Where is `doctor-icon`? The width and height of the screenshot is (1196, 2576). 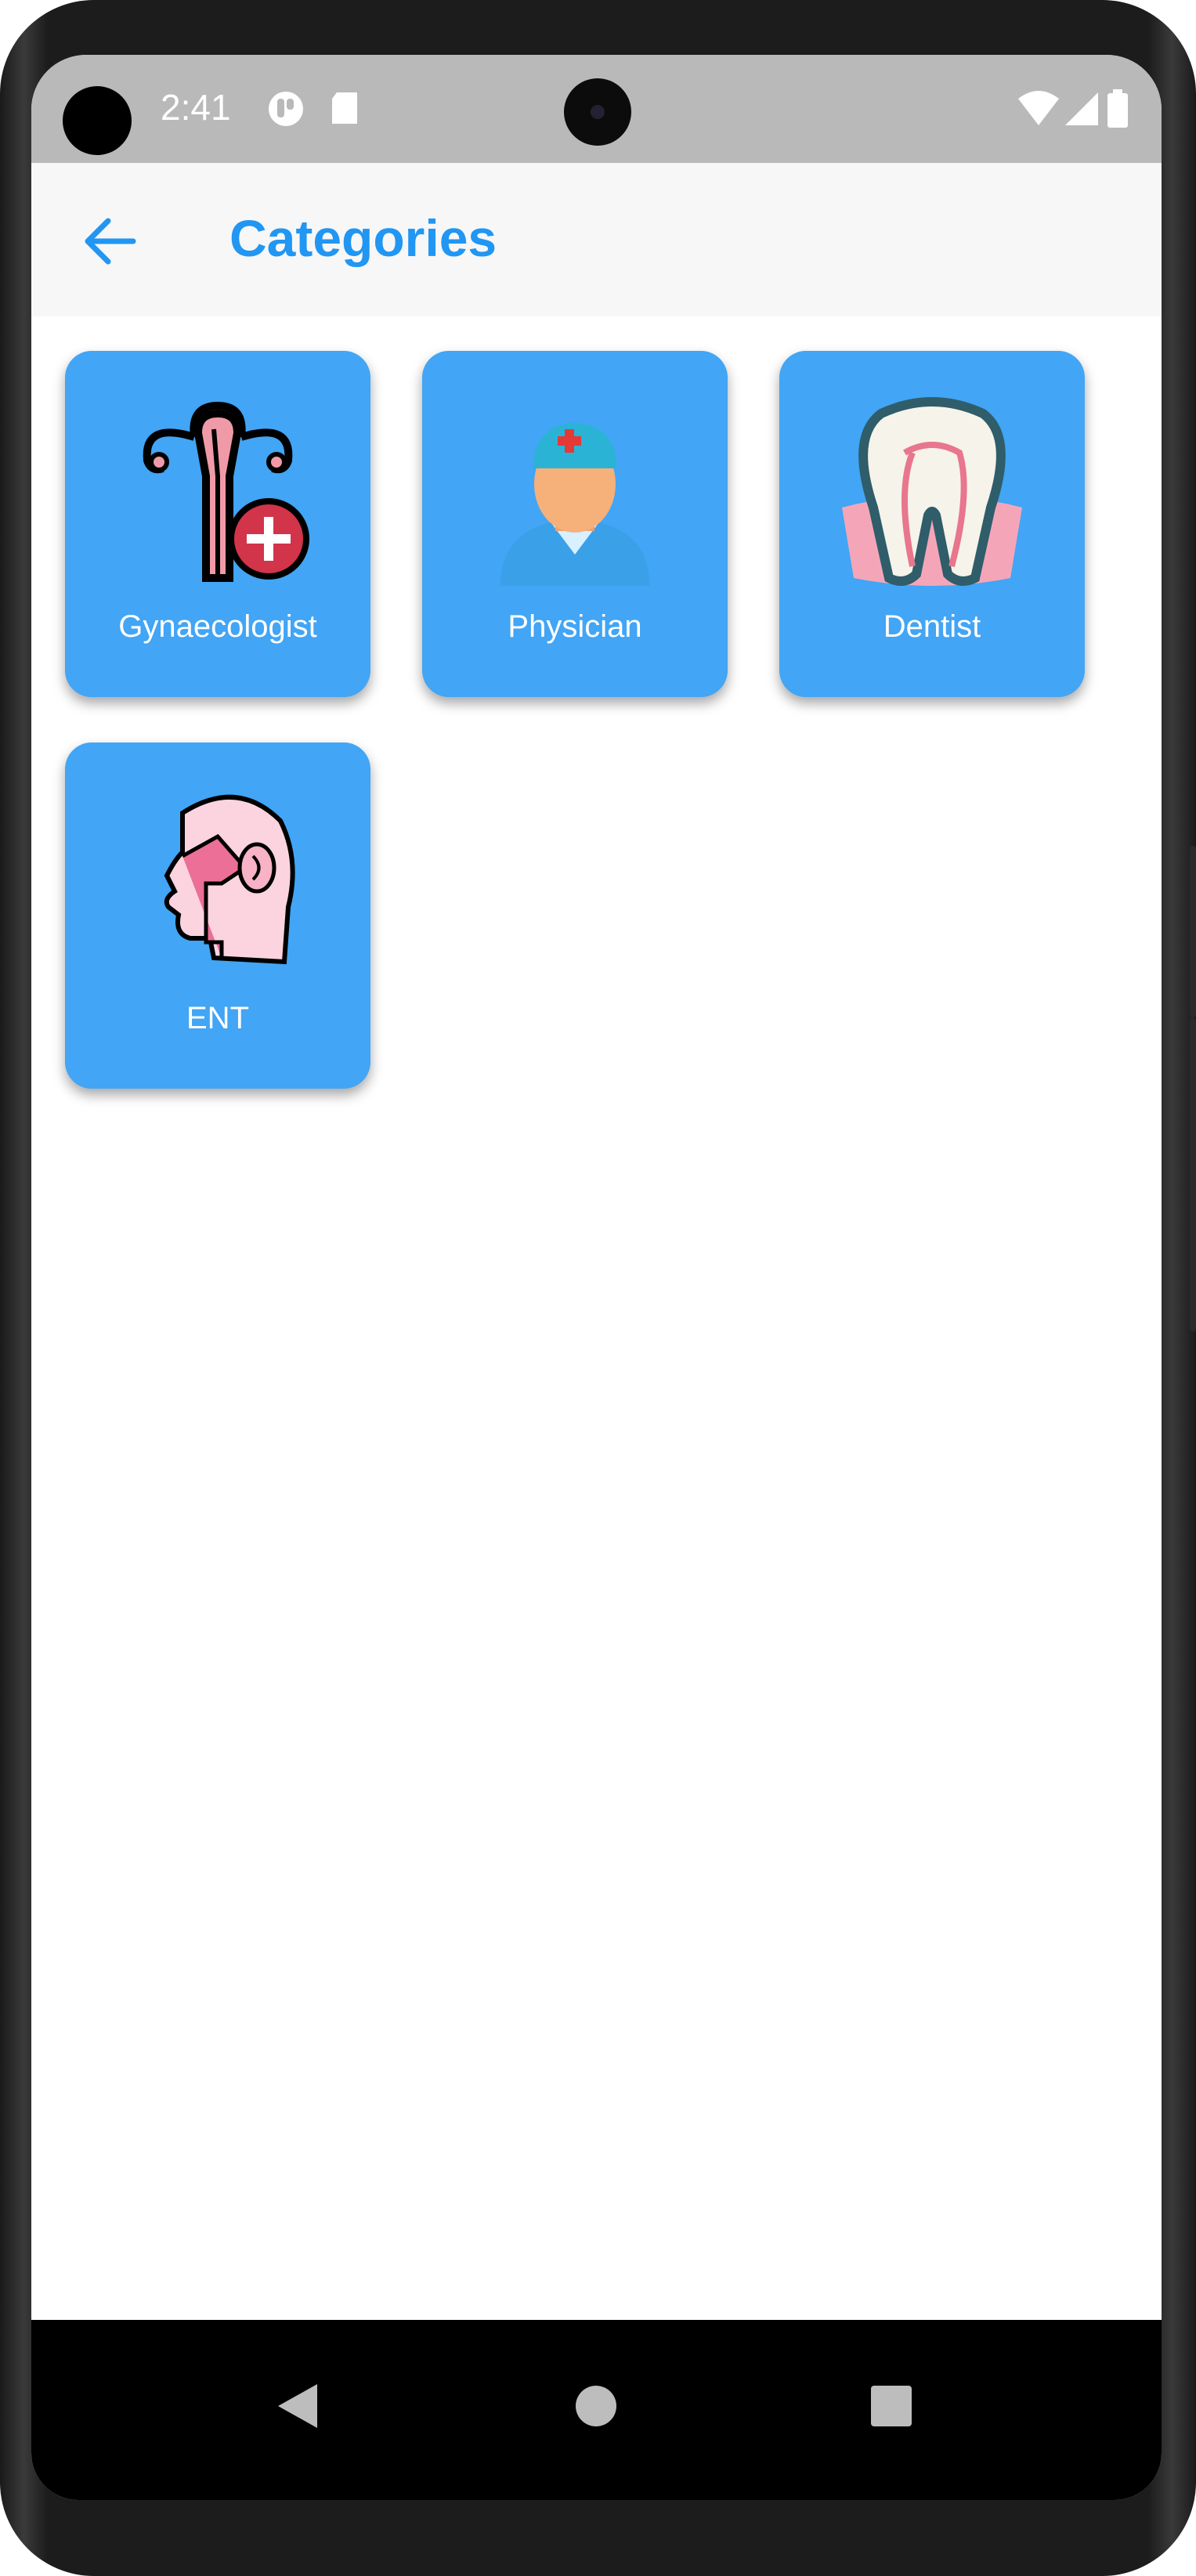 doctor-icon is located at coordinates (574, 504).